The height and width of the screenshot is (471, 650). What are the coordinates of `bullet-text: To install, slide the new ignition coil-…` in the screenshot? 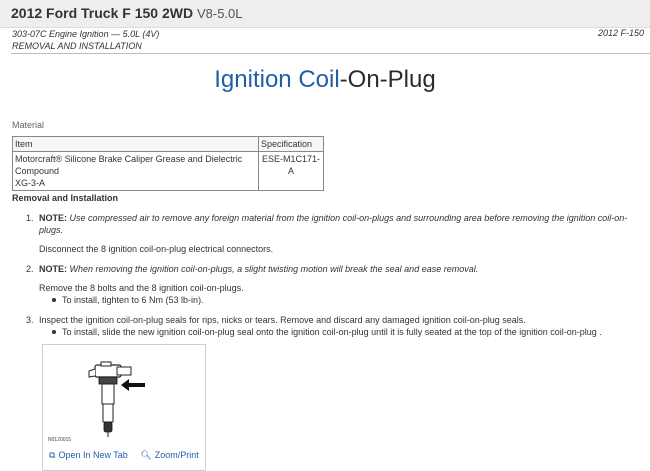 It's located at (332, 332).